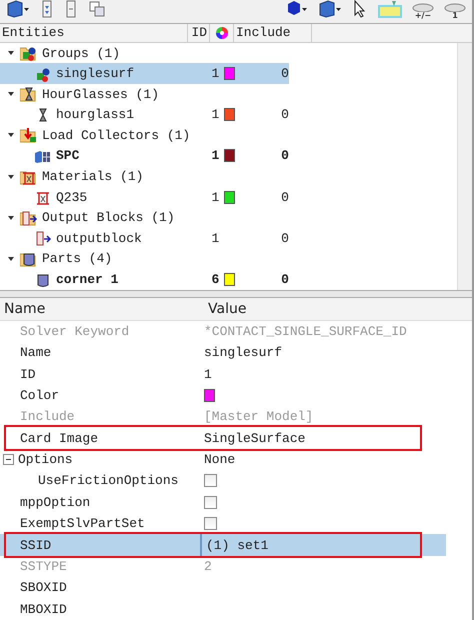  What do you see at coordinates (99, 238) in the screenshot?
I see `entity-name: outputblock` at bounding box center [99, 238].